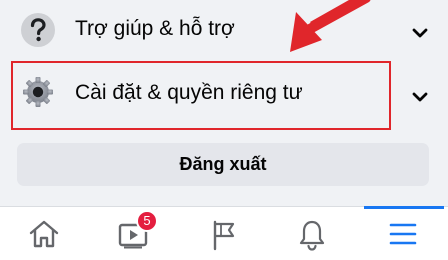  I want to click on hamburger-menu-icon, so click(403, 234).